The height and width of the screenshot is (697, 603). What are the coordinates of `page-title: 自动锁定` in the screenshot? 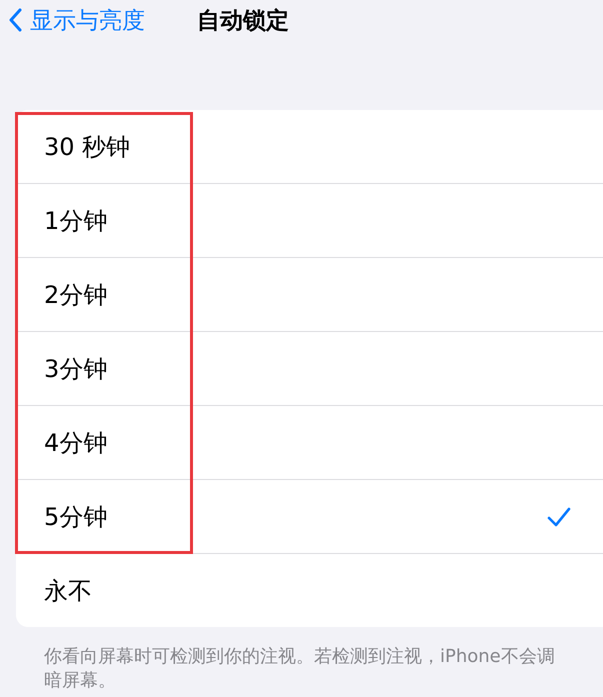 It's located at (243, 21).